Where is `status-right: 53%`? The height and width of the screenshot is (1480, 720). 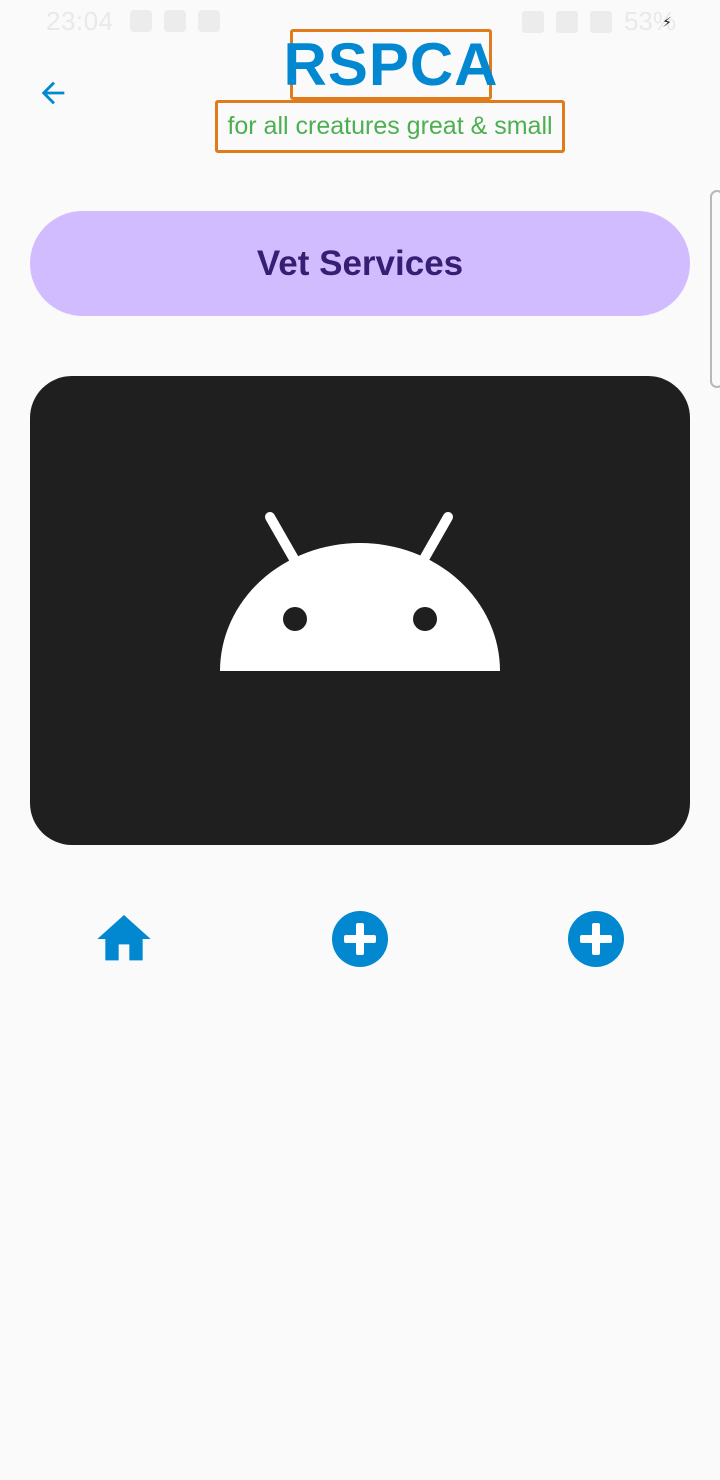 status-right: 53% is located at coordinates (598, 21).